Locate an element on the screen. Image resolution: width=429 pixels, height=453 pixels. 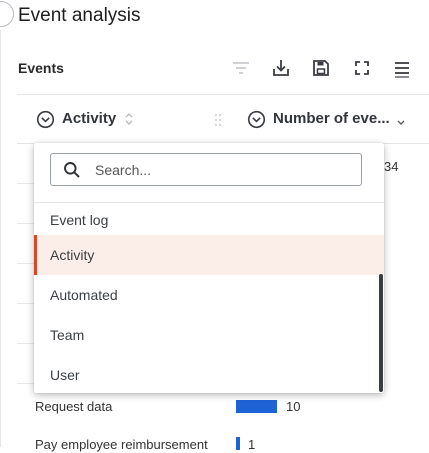
selected-marker is located at coordinates (35, 255).